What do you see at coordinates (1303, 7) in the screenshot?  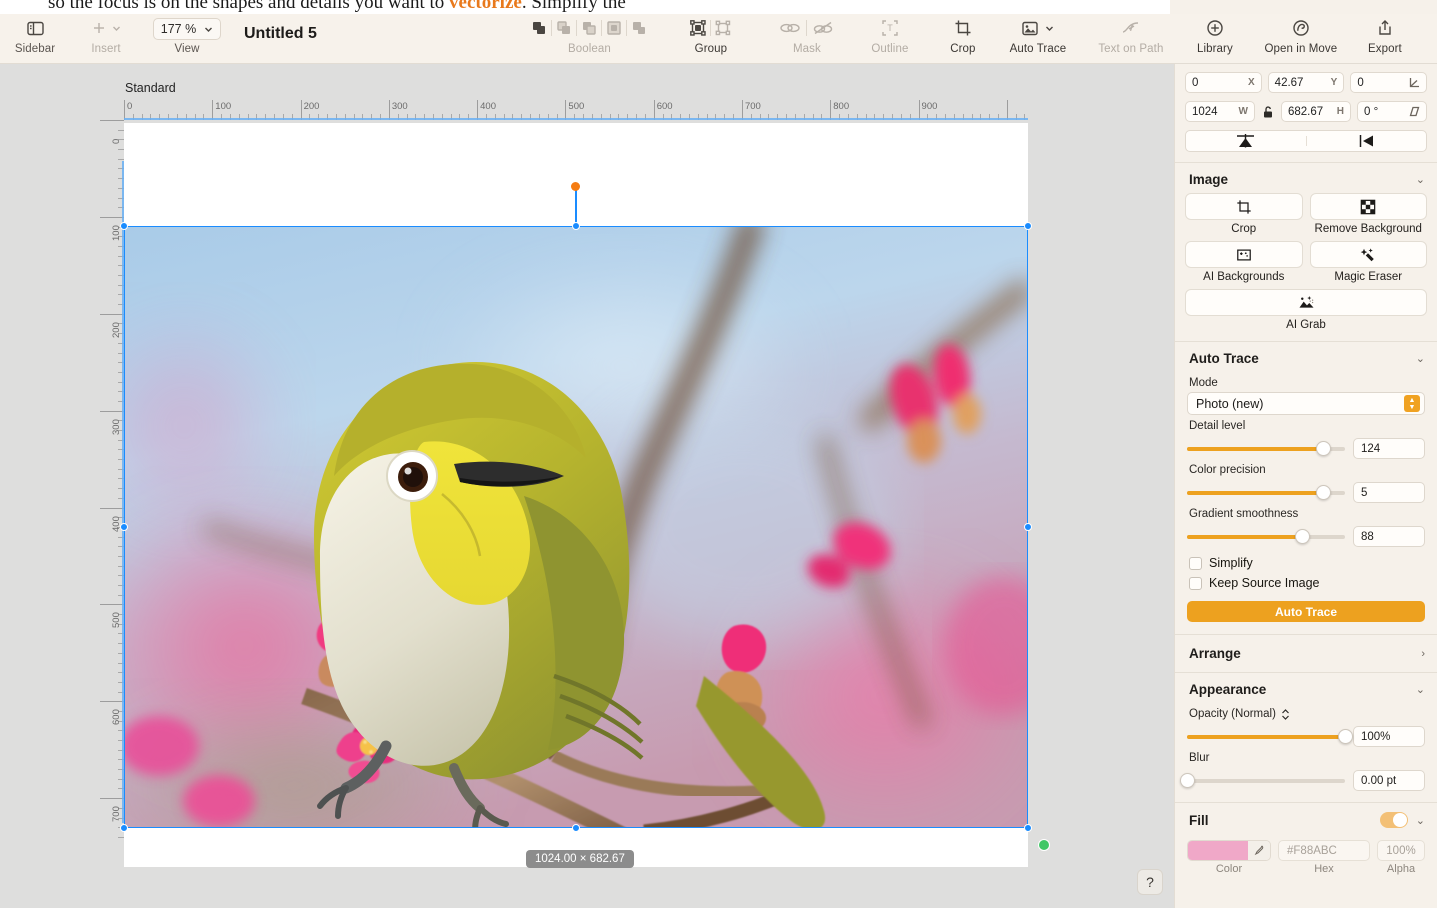 I see `background-right-pane` at bounding box center [1303, 7].